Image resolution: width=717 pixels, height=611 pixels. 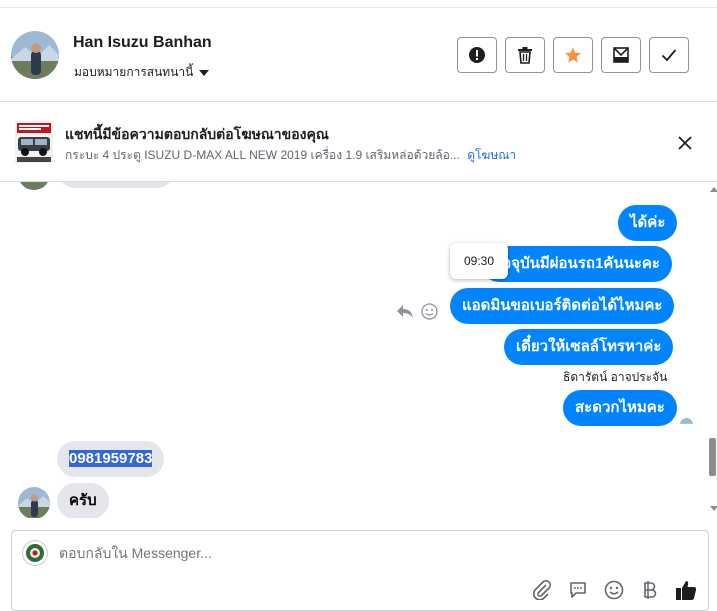 I want to click on timestamp-tooltip: 09:30, so click(x=479, y=261).